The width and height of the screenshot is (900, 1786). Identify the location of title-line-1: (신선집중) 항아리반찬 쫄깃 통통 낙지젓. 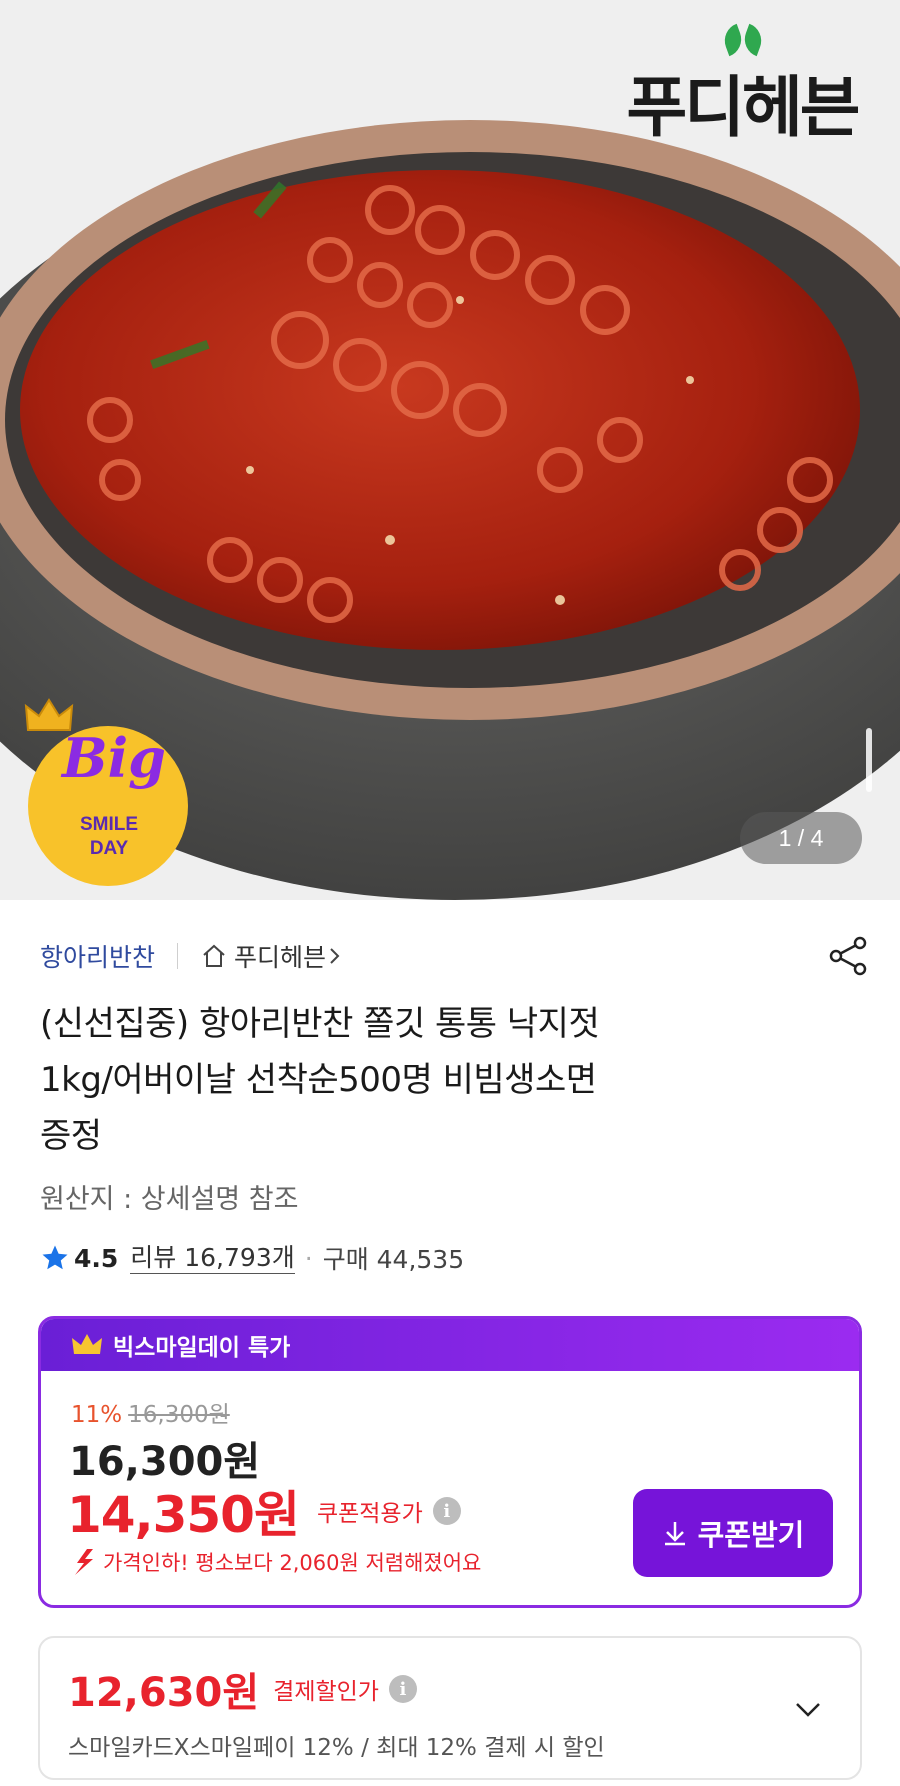
(320, 1024).